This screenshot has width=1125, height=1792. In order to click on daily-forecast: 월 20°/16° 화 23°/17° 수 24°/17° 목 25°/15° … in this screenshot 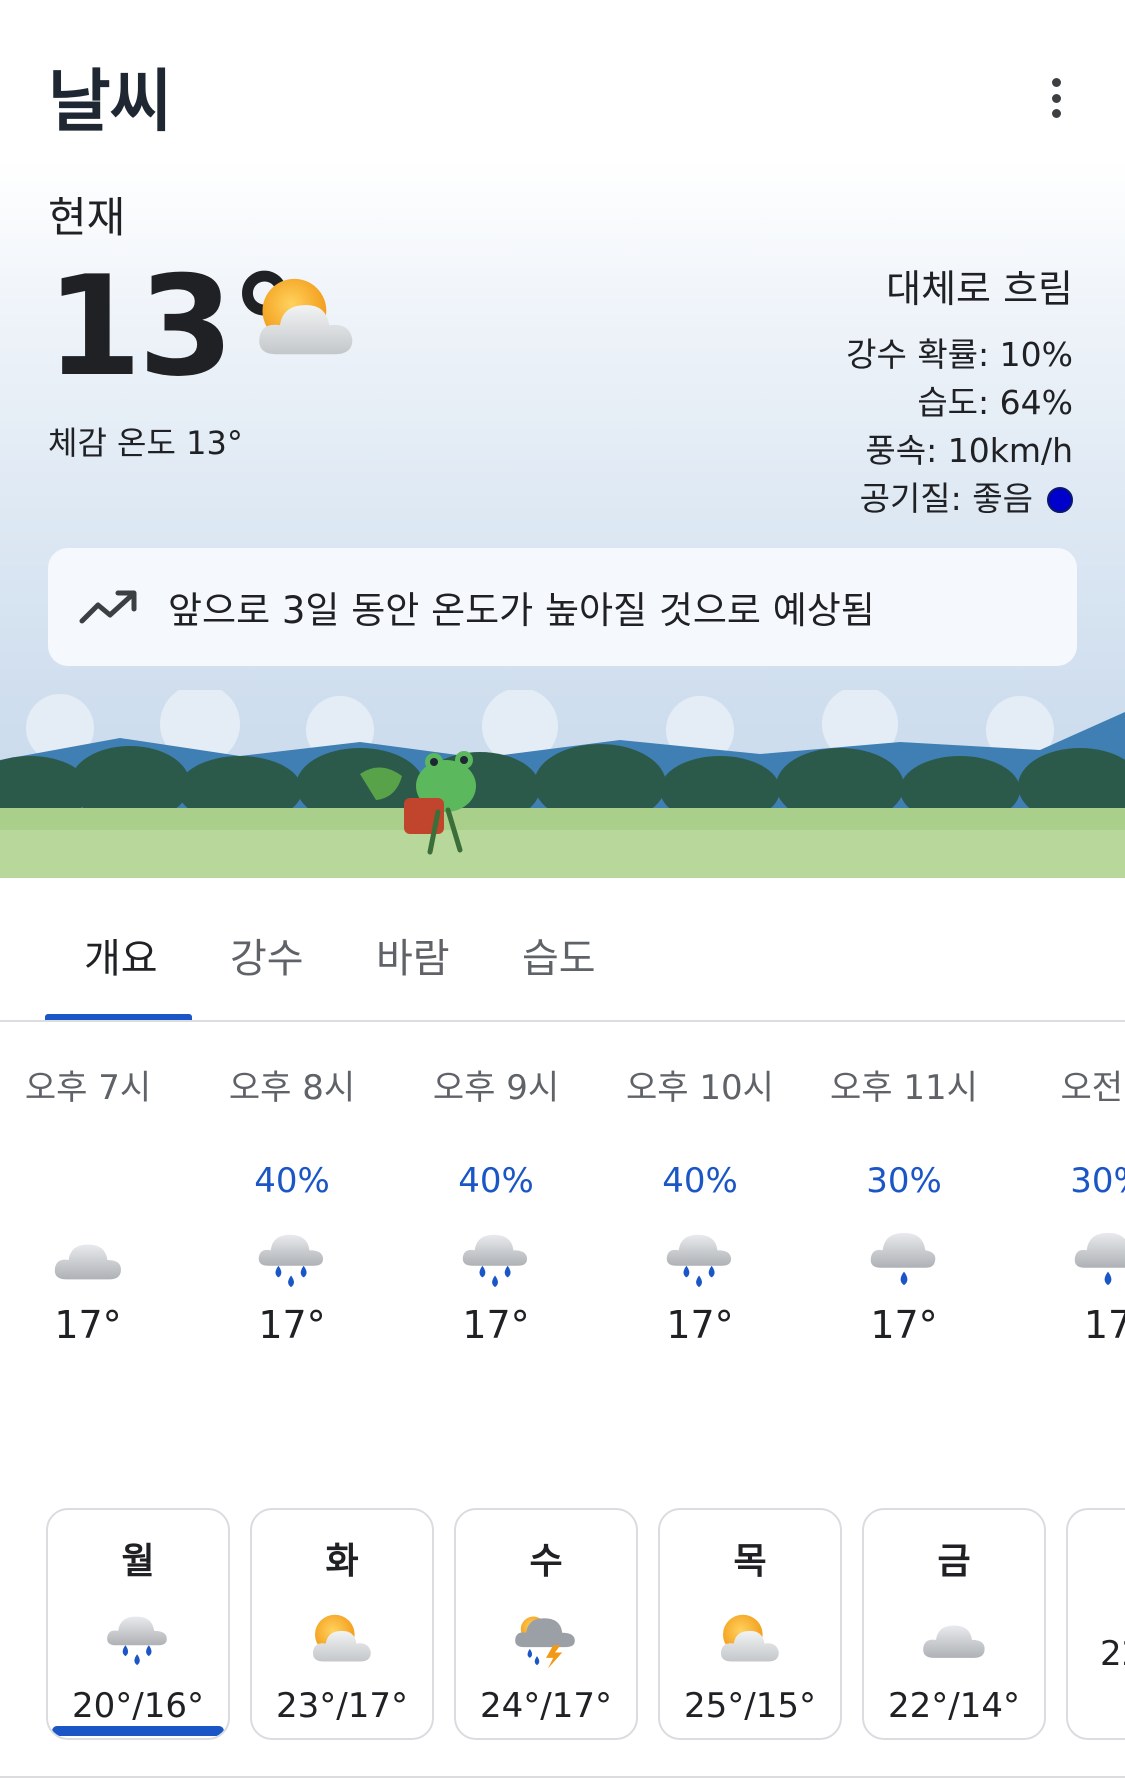, I will do `click(562, 1626)`.